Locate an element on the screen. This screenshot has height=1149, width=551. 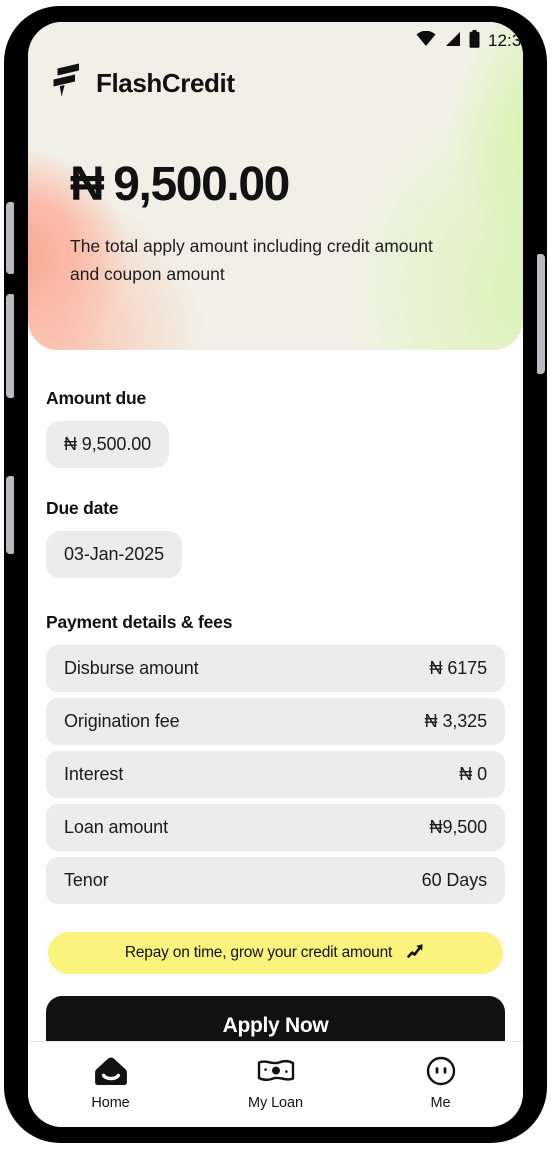
promo-text: Repay on time, grow your credit amount is located at coordinates (258, 952).